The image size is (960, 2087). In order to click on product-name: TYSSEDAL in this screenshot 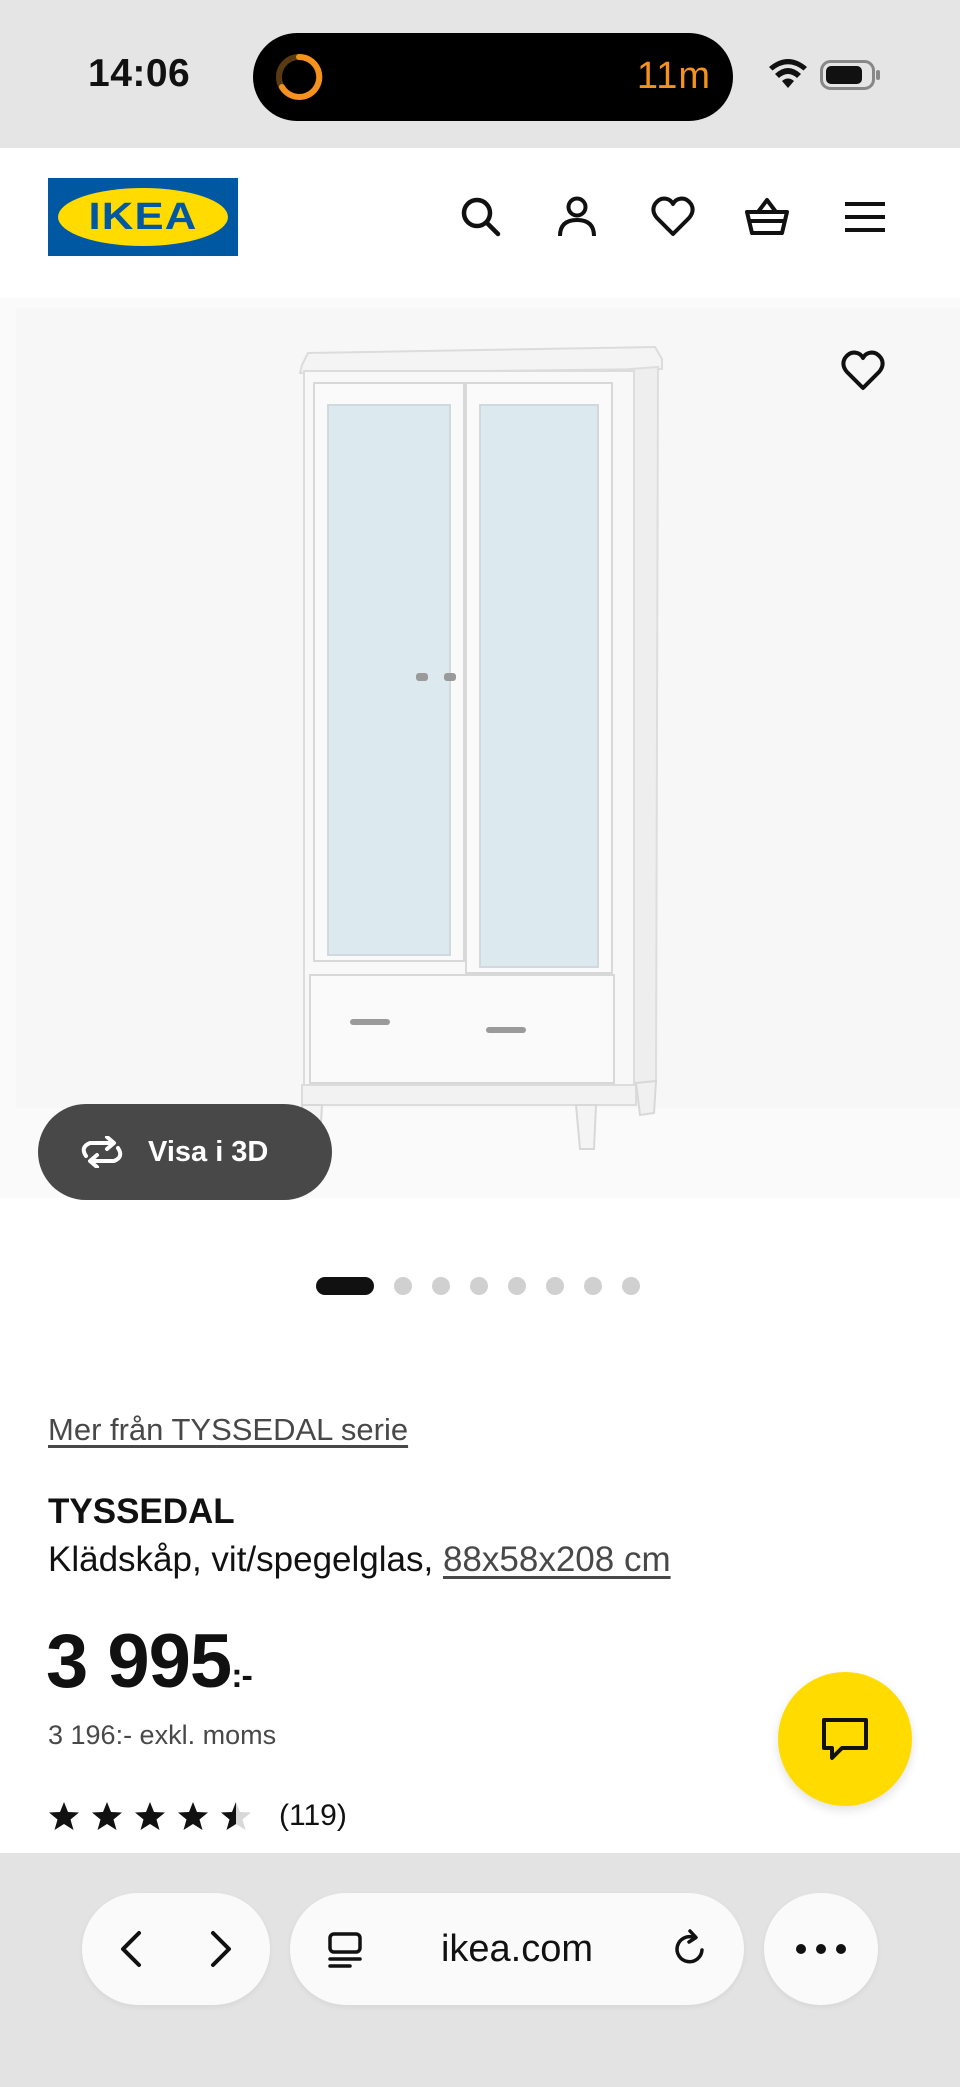, I will do `click(141, 1511)`.